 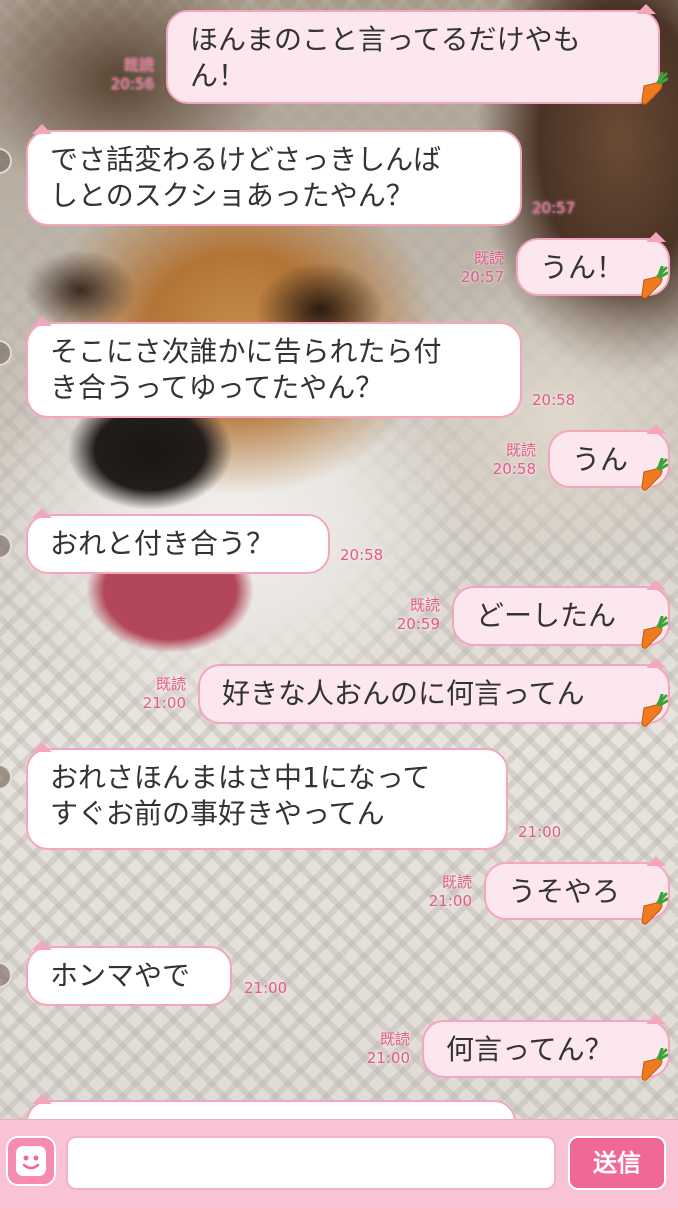 I want to click on received-message-bubble: おれさほんまはさ中1になって すぐお前の事好きやってん, so click(x=267, y=796).